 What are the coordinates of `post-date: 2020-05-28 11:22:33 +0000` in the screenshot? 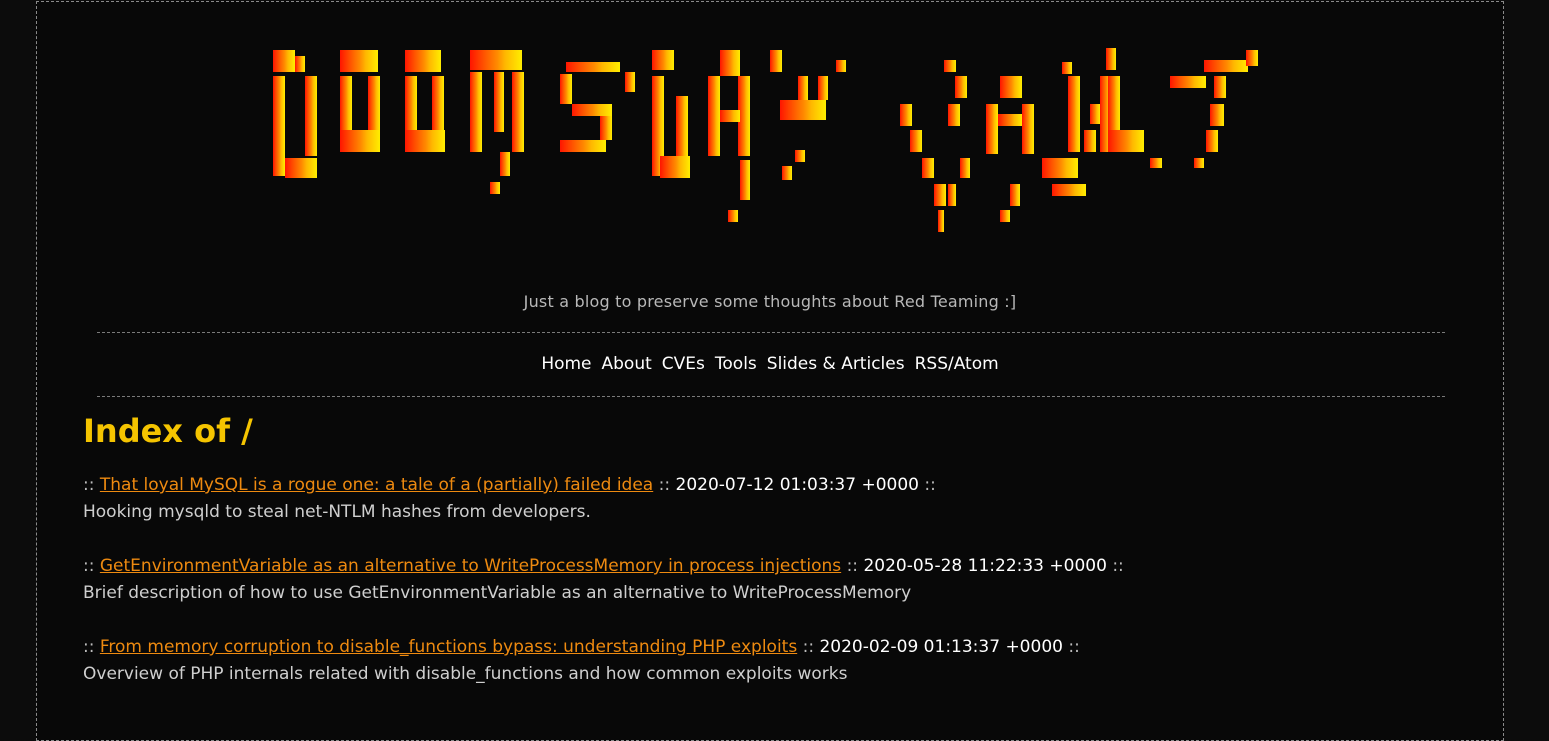 It's located at (985, 566).